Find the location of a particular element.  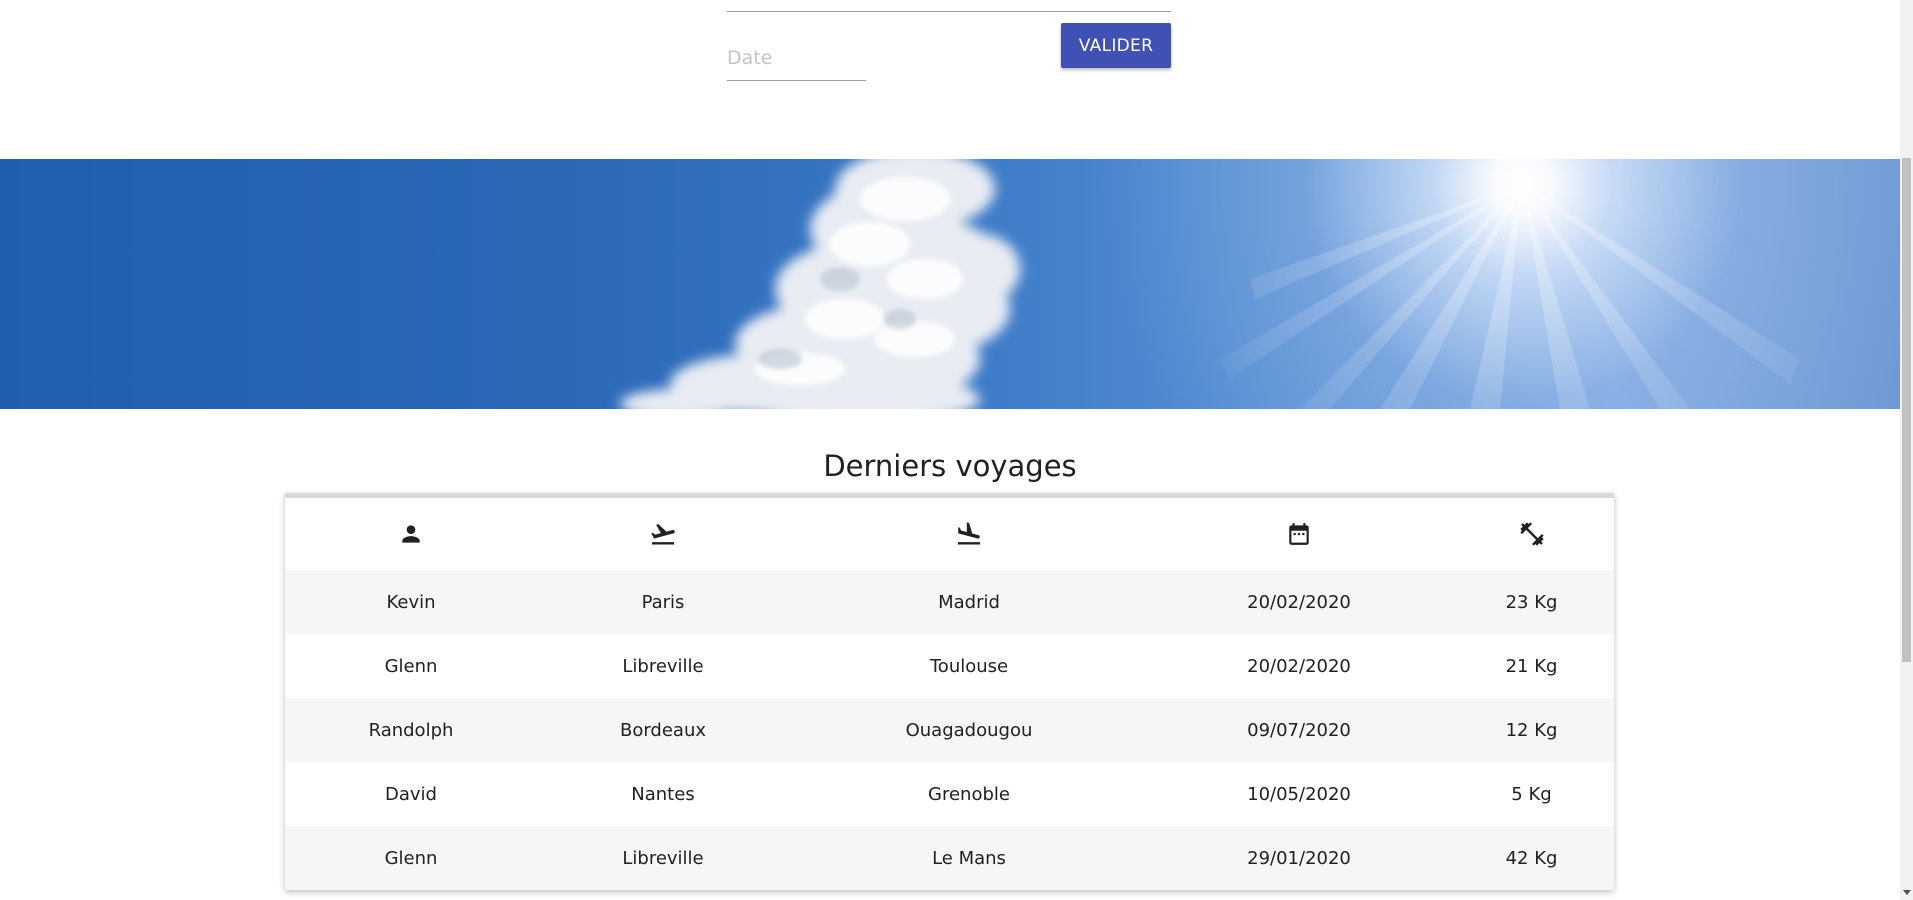

table-row: Kevin Paris Madrid 20/02/2020 23 Kg is located at coordinates (949, 602).